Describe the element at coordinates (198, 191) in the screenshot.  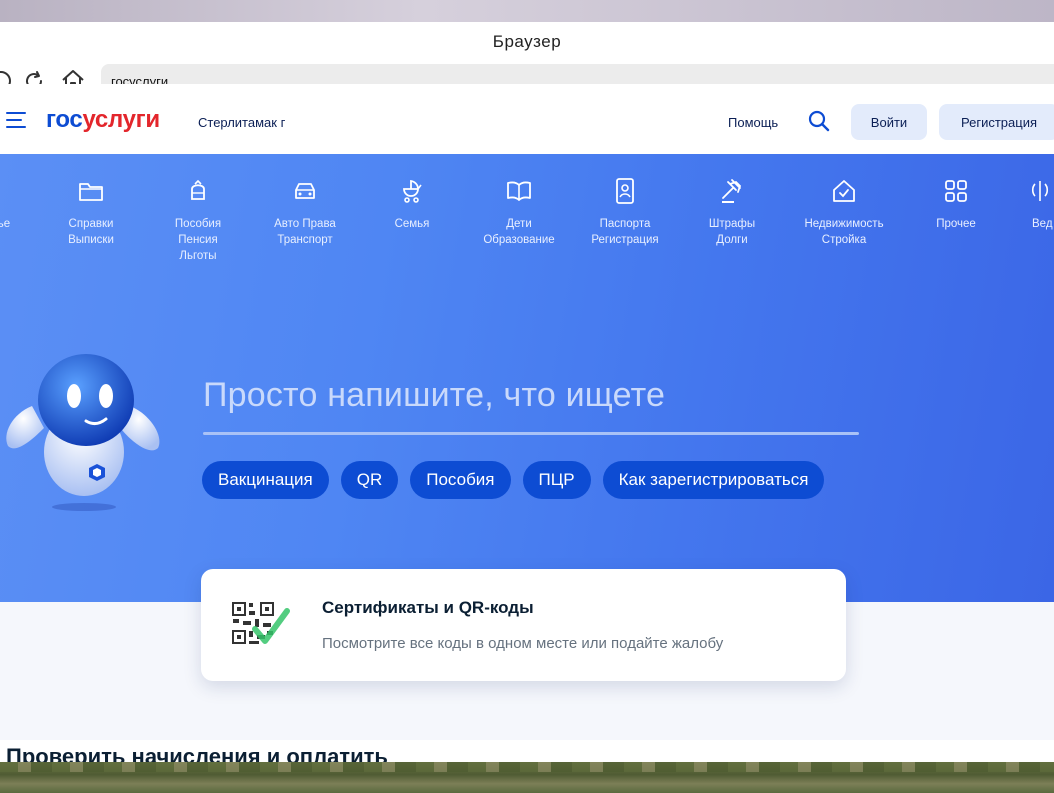
I see `wallet-icon` at that location.